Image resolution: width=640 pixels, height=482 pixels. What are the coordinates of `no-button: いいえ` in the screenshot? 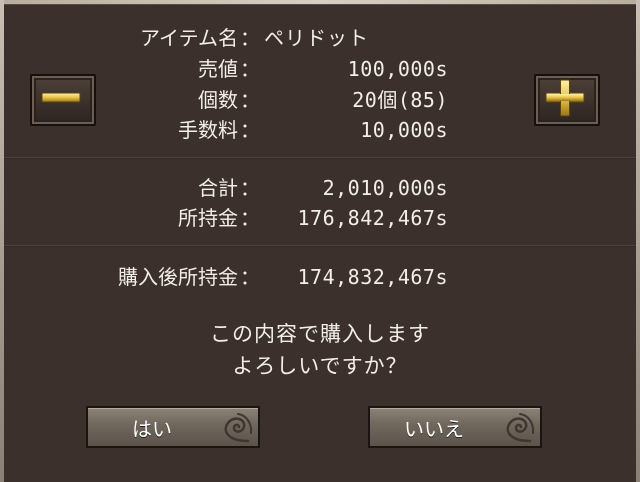 It's located at (455, 427).